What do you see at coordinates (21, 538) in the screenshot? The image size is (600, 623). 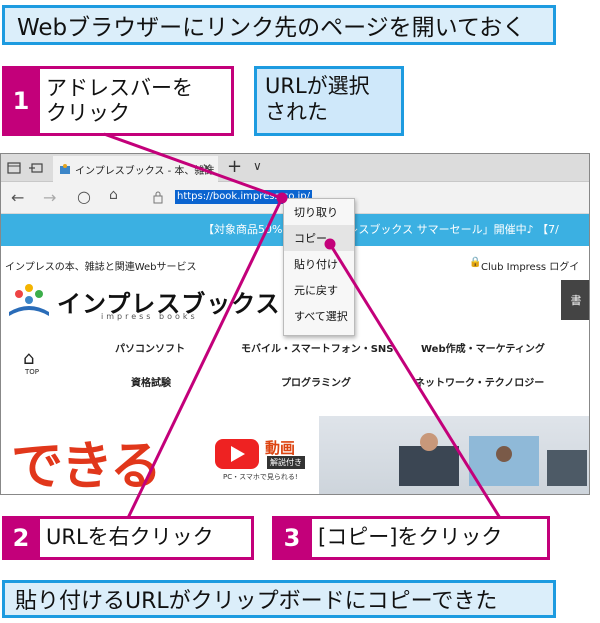 I see `step-2-number: 2` at bounding box center [21, 538].